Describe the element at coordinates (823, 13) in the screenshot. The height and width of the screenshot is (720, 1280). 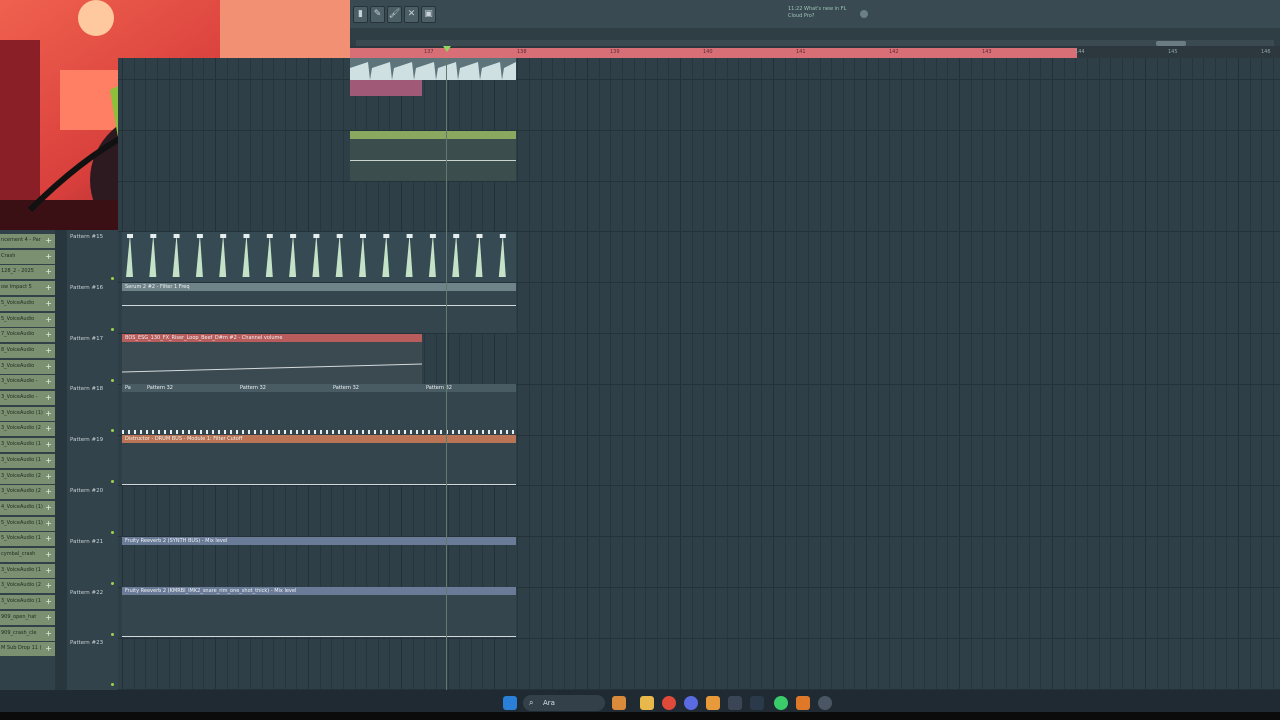
I see `news-ticker: 11:22 What's new in FL Cloud Pro?` at that location.